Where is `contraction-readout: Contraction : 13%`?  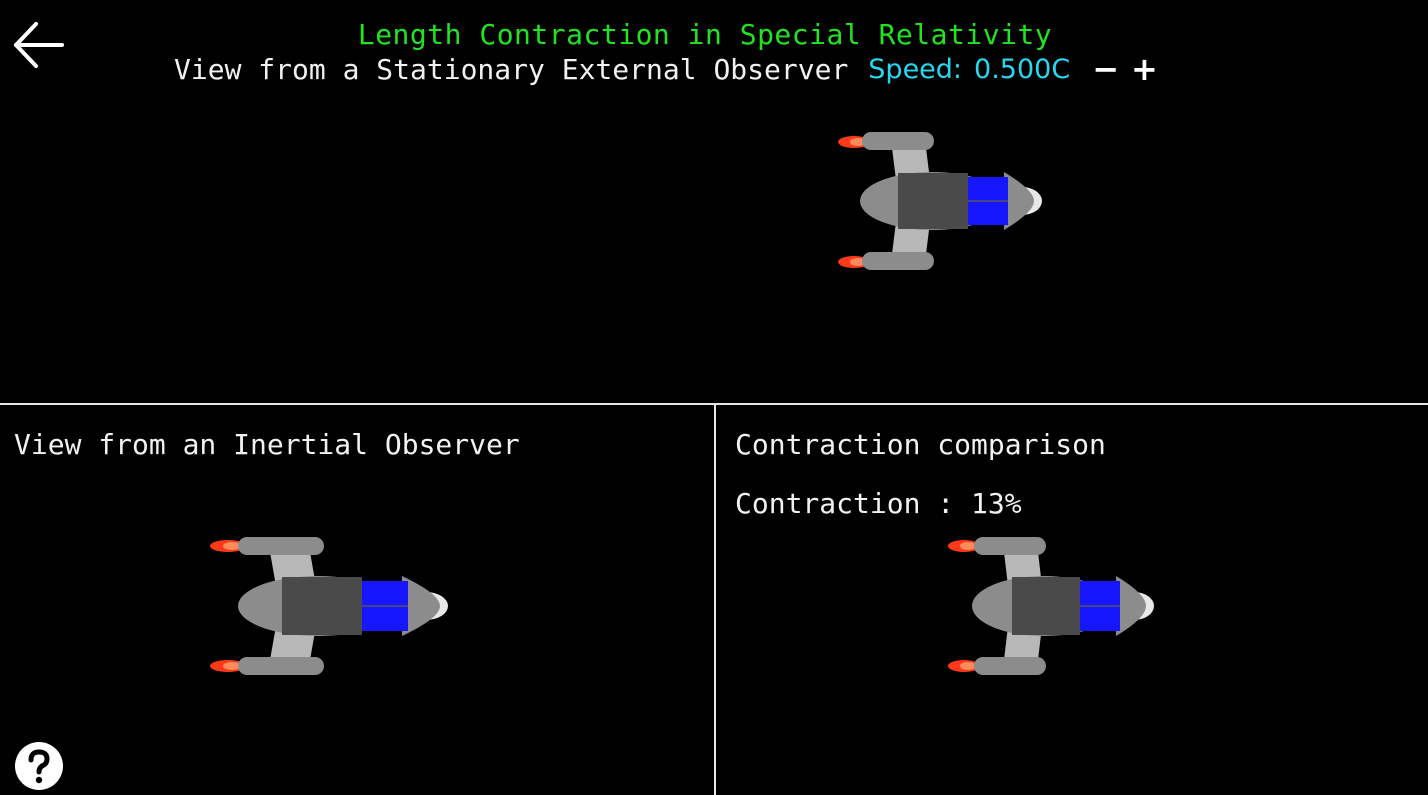 contraction-readout: Contraction : 13% is located at coordinates (878, 503).